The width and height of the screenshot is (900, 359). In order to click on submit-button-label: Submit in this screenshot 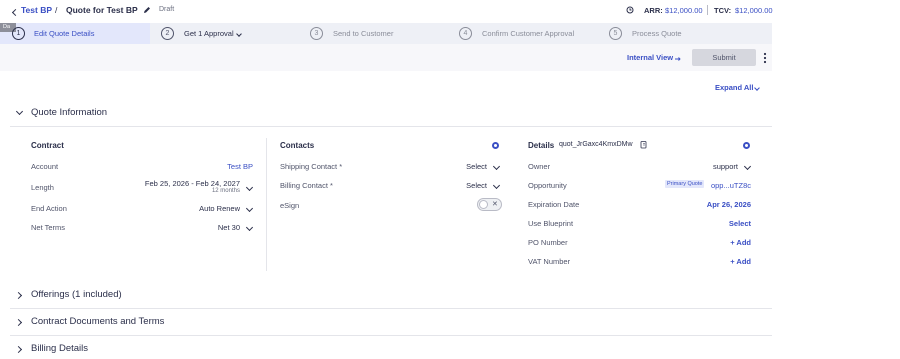, I will do `click(724, 57)`.